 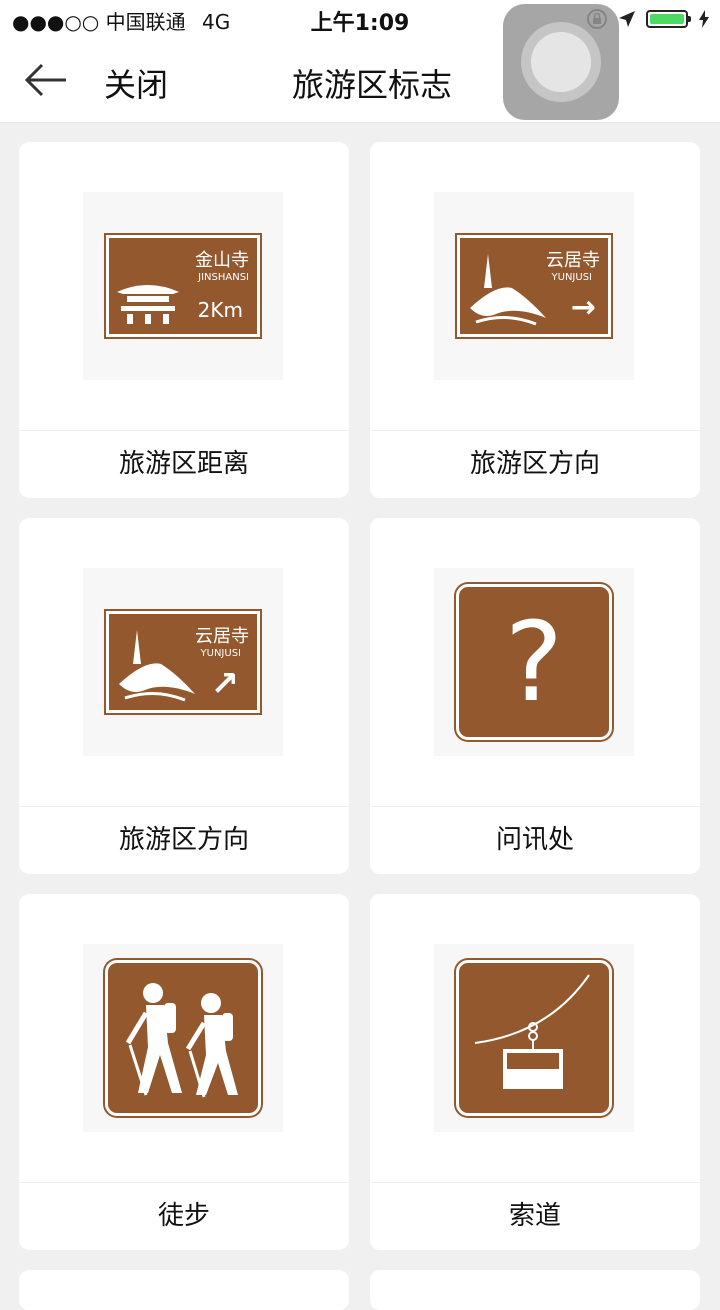 What do you see at coordinates (668, 19) in the screenshot?
I see `battery-icon` at bounding box center [668, 19].